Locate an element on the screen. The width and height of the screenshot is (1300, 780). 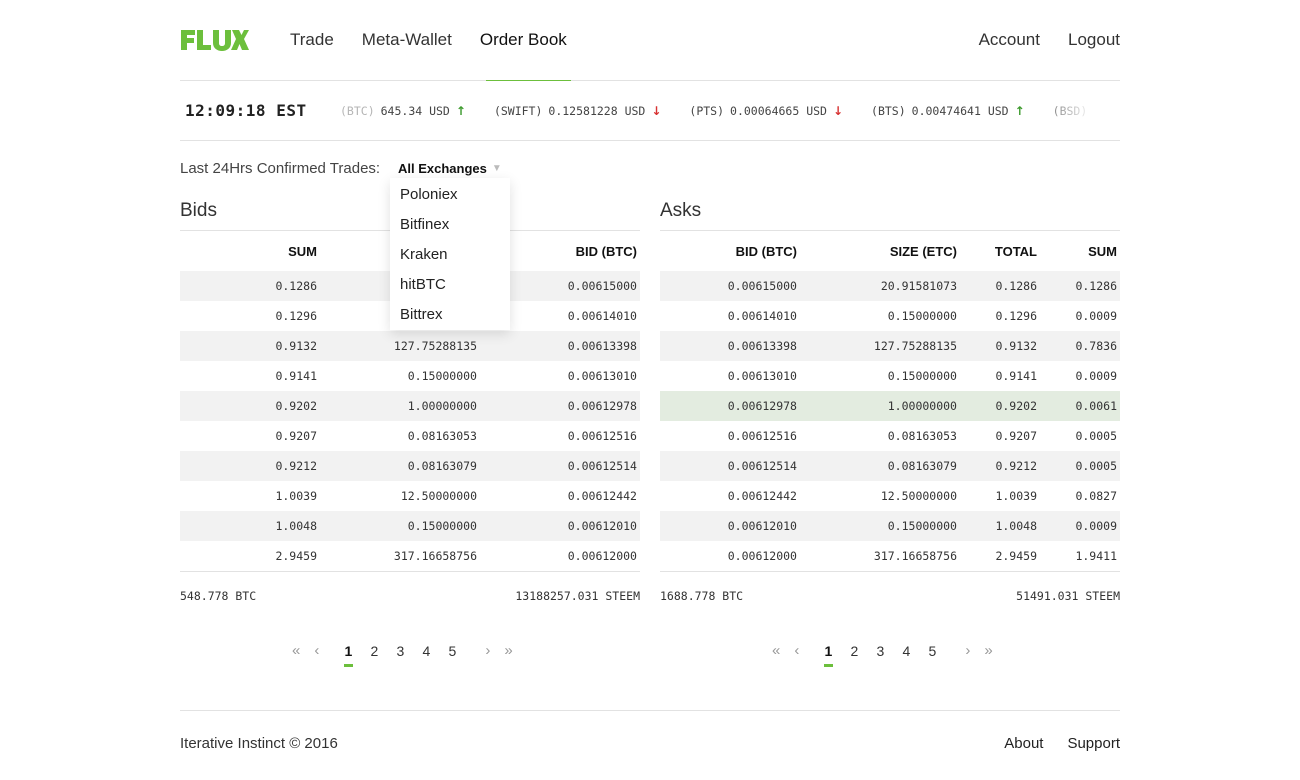
nav-order-book: Order Book is located at coordinates (525, 55).